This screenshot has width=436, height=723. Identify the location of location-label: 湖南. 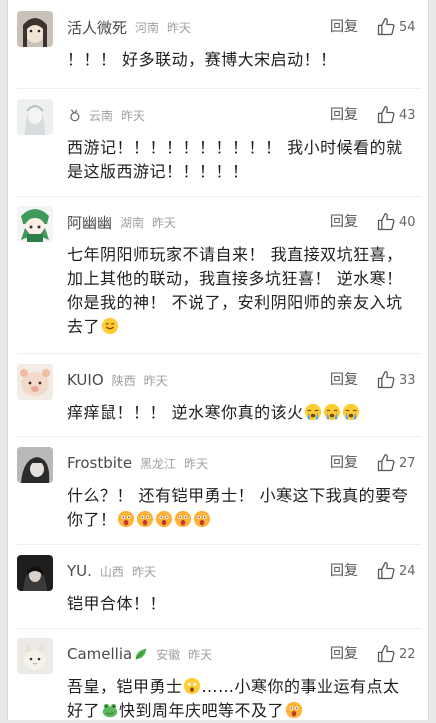
(132, 222).